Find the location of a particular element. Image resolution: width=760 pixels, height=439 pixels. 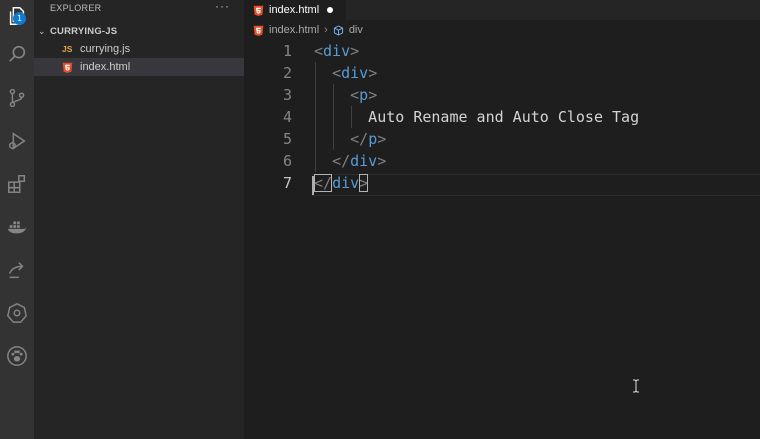

tab-label: index.html is located at coordinates (294, 10).